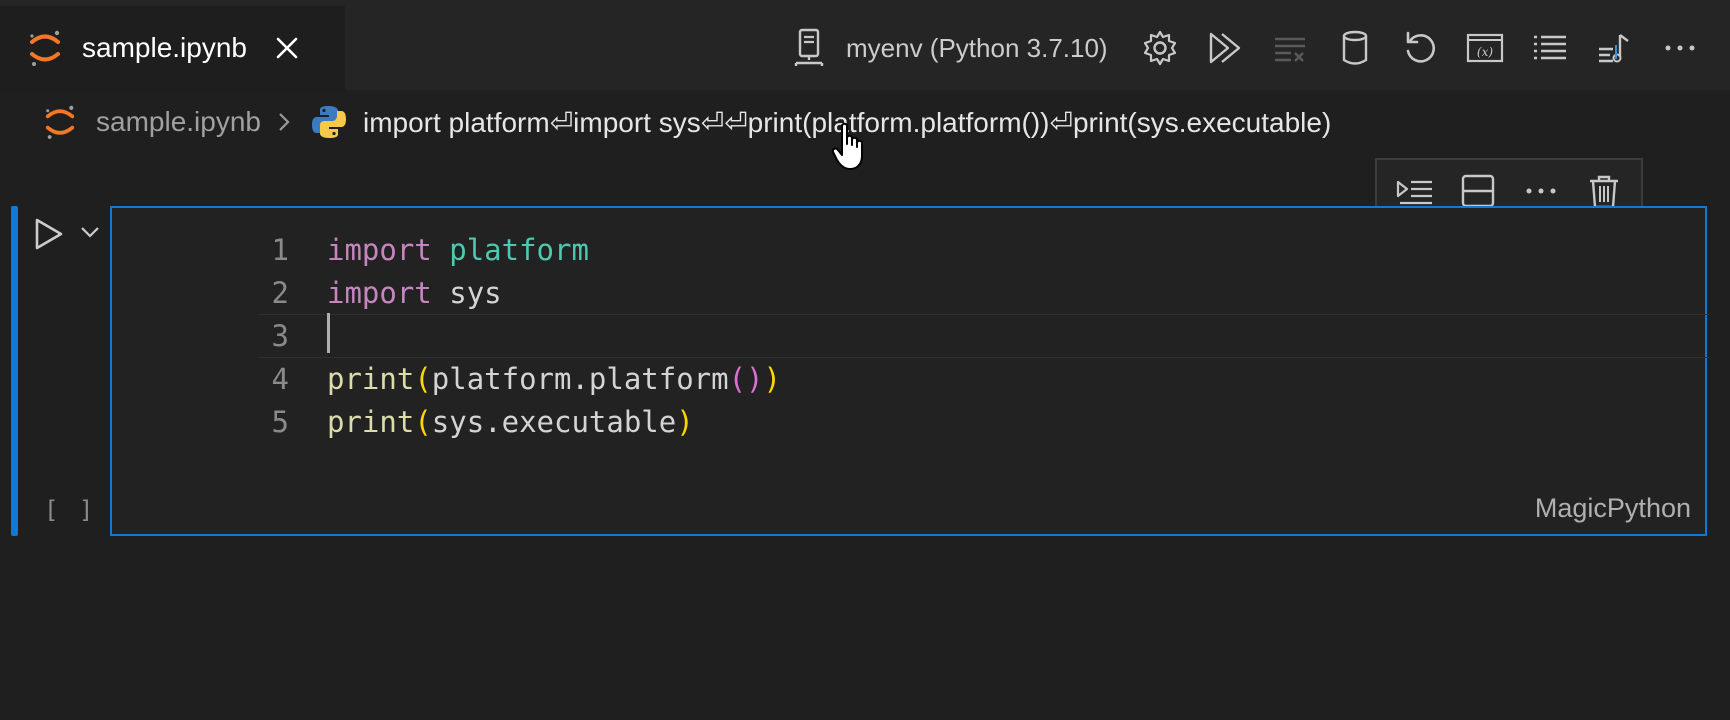  I want to click on settings-icon, so click(1159, 48).